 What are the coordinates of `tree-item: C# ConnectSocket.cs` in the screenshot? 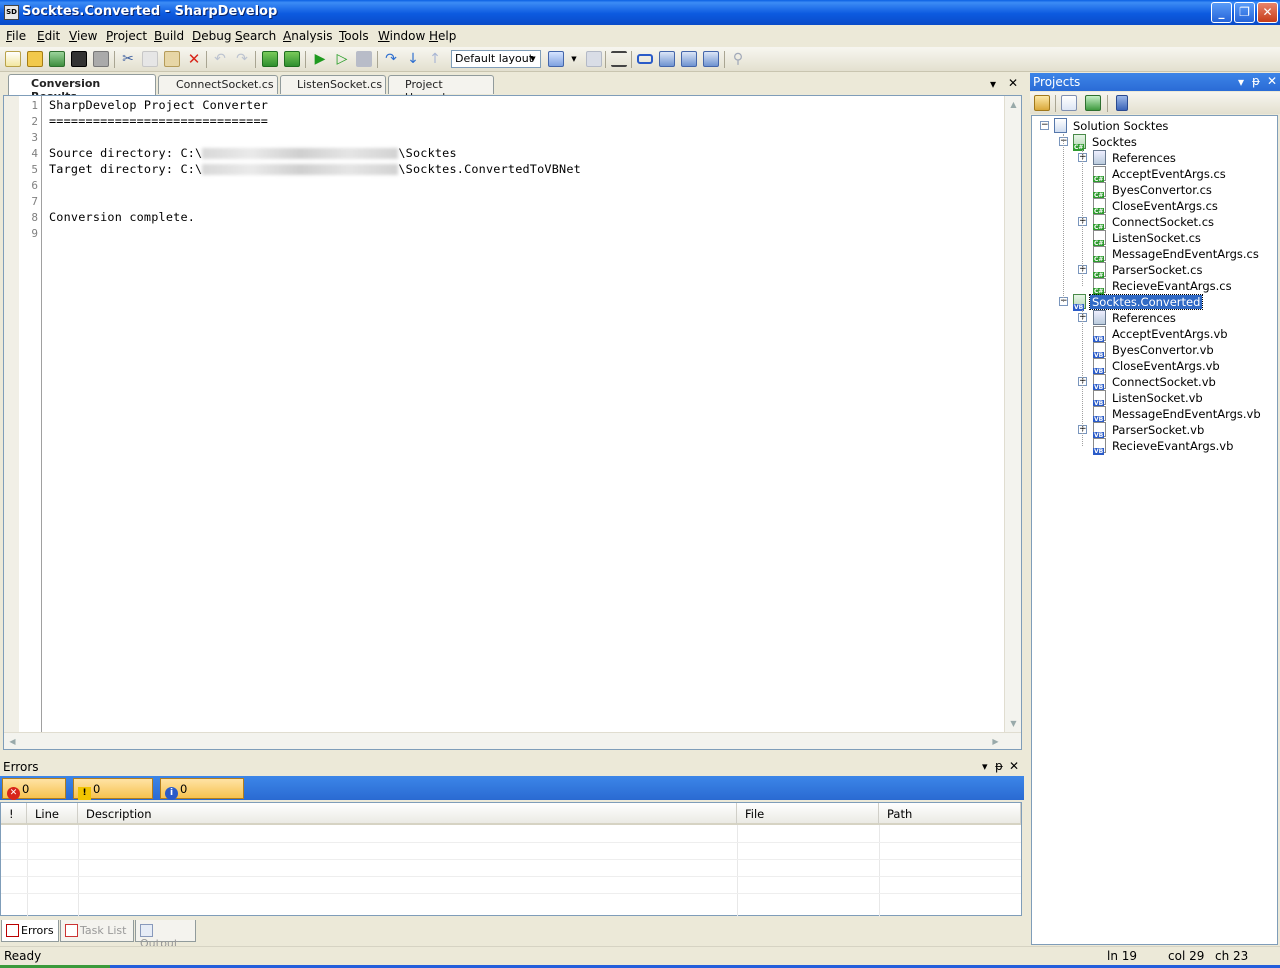 It's located at (1154, 222).